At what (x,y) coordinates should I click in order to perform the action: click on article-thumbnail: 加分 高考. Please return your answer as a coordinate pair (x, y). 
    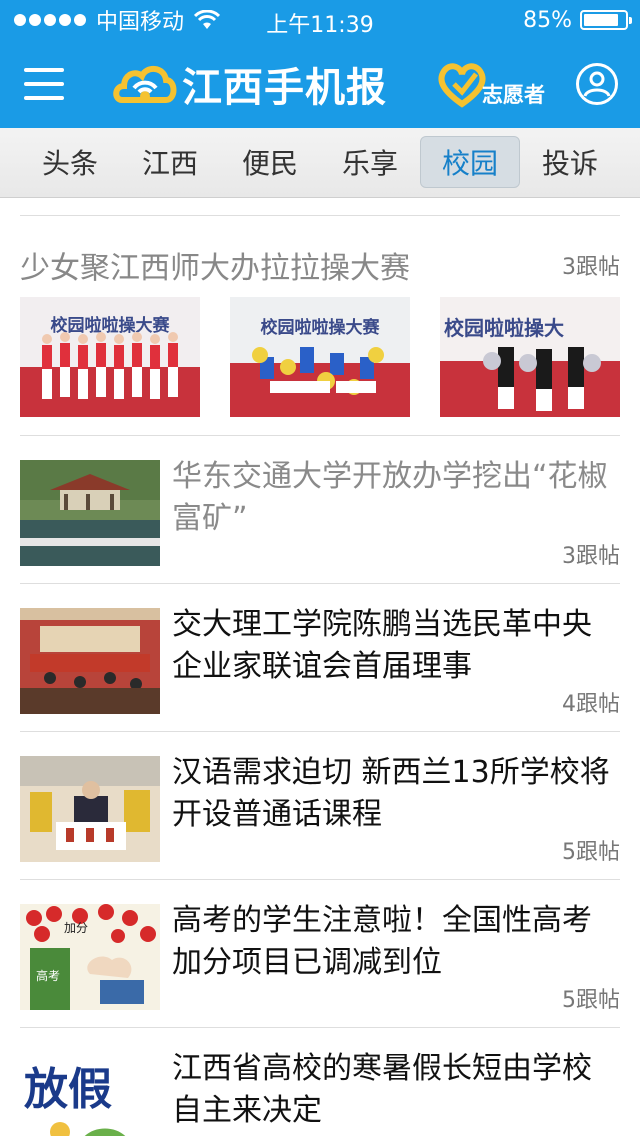
    Looking at the image, I should click on (90, 957).